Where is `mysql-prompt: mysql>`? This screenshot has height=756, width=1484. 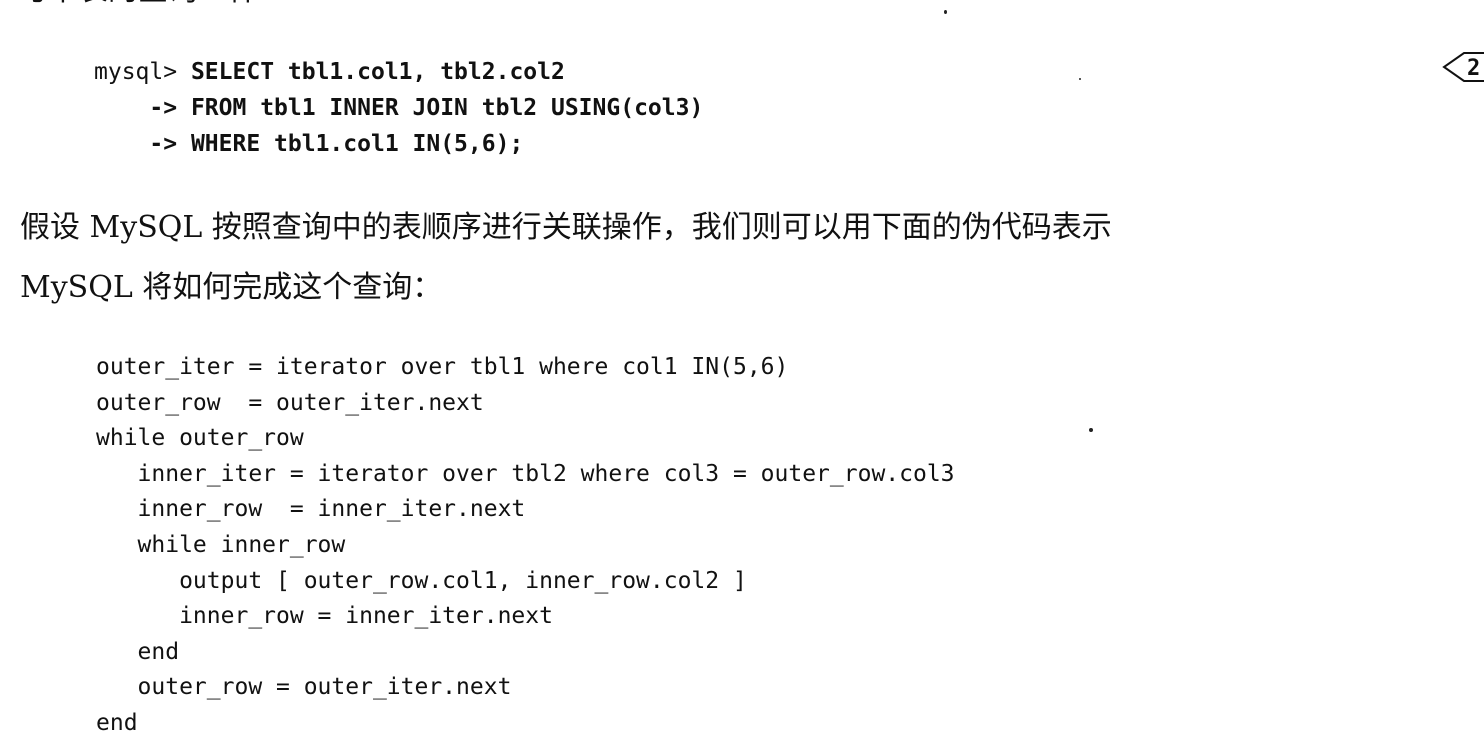 mysql-prompt: mysql> is located at coordinates (136, 72).